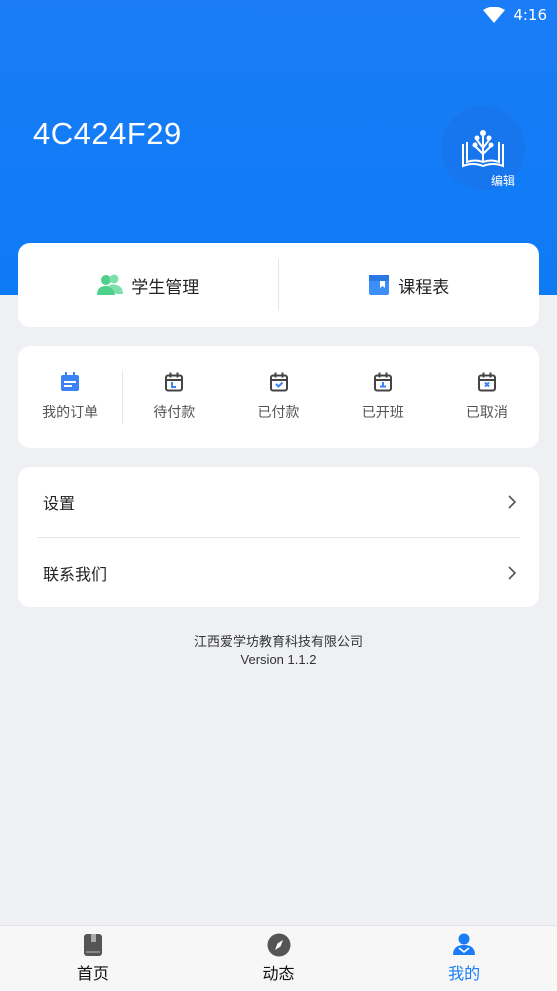  Describe the element at coordinates (278, 413) in the screenshot. I see `paid-label: 已付款` at that location.